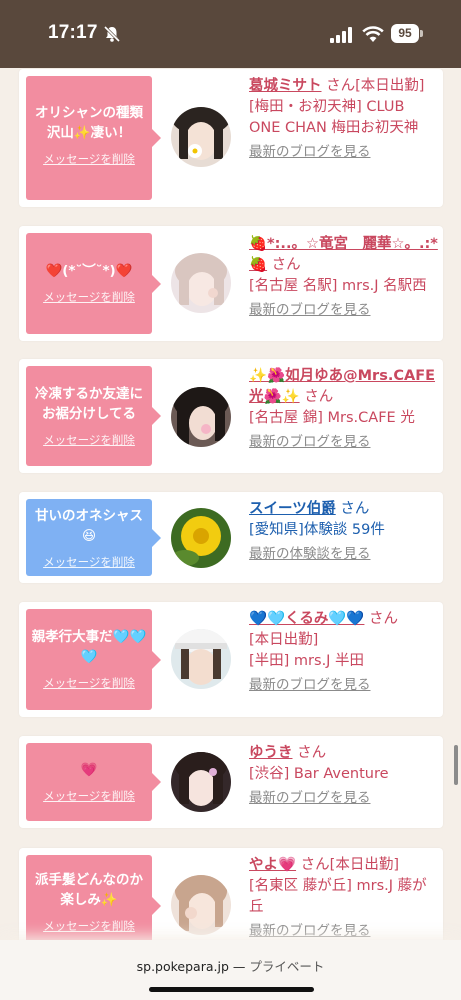 The height and width of the screenshot is (1000, 461). I want to click on battery-level: 95, so click(405, 33).